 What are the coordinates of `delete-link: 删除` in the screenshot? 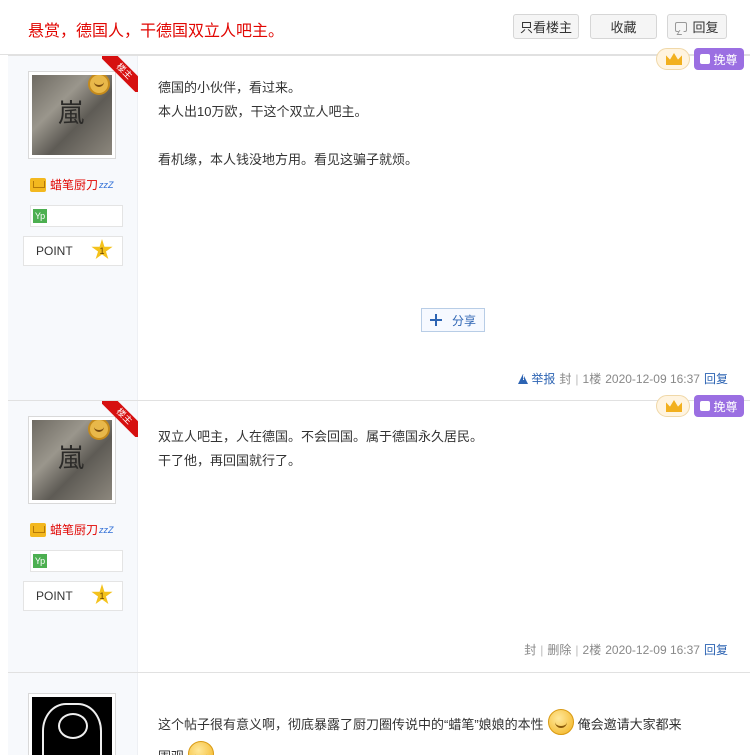 It's located at (559, 649).